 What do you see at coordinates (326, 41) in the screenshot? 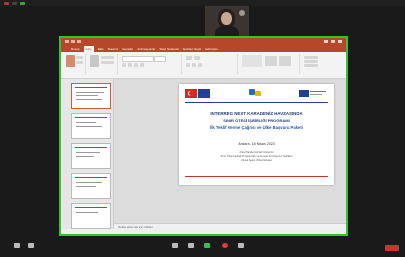
I see `minimize-icon` at bounding box center [326, 41].